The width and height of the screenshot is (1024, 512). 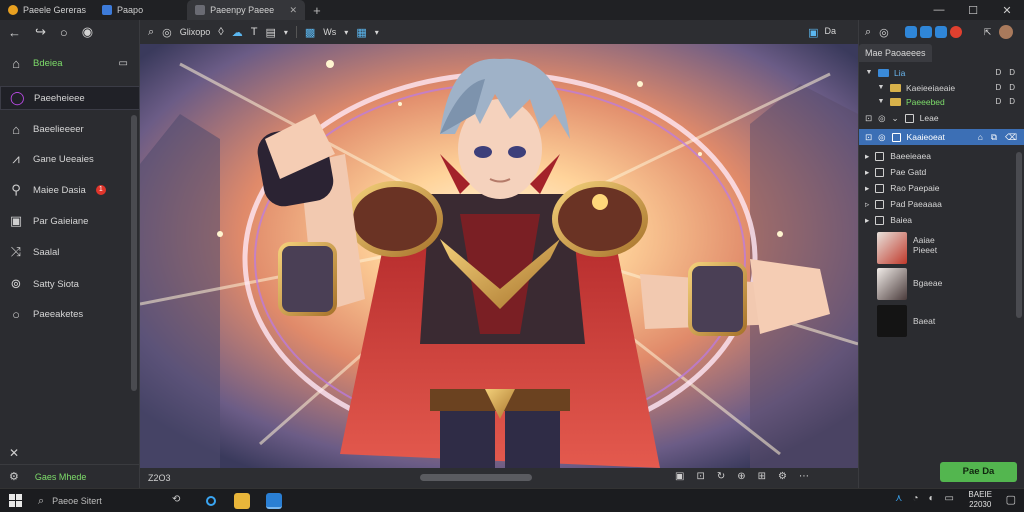 What do you see at coordinates (867, 204) in the screenshot?
I see `chevron-right-icon: ▹` at bounding box center [867, 204].